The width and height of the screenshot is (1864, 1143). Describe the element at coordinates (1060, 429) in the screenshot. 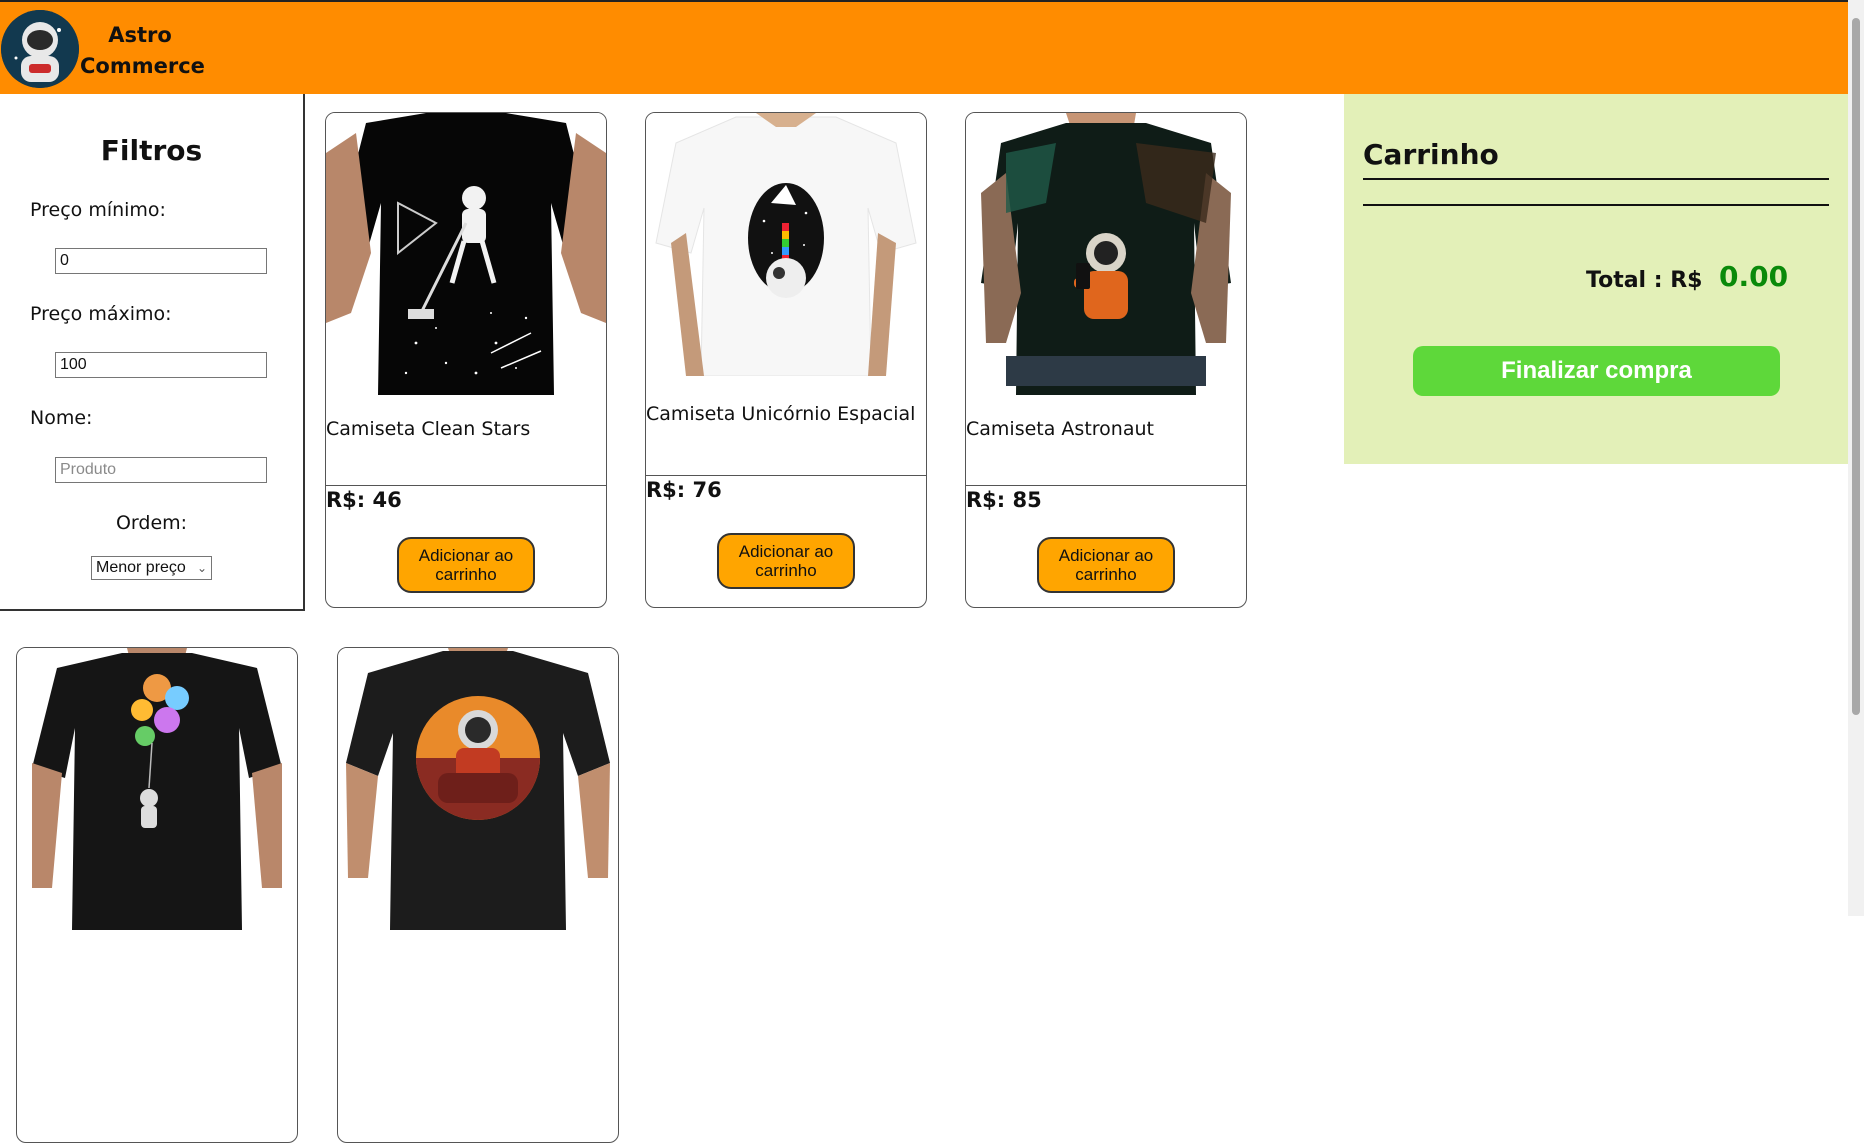

I see `product-name: Camiseta Astronaut` at that location.